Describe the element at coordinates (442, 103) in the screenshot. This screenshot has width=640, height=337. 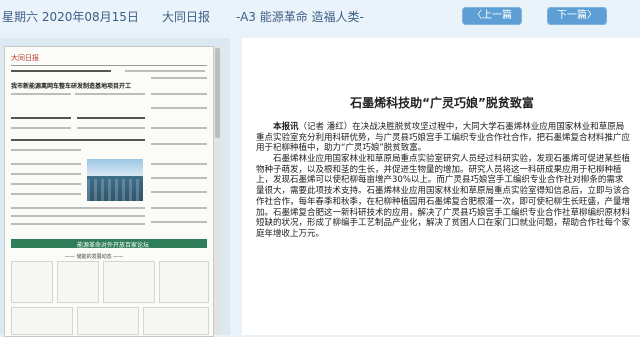
I see `article-title: 石墨烯科技助“广灵巧娘”脱贫致富` at that location.